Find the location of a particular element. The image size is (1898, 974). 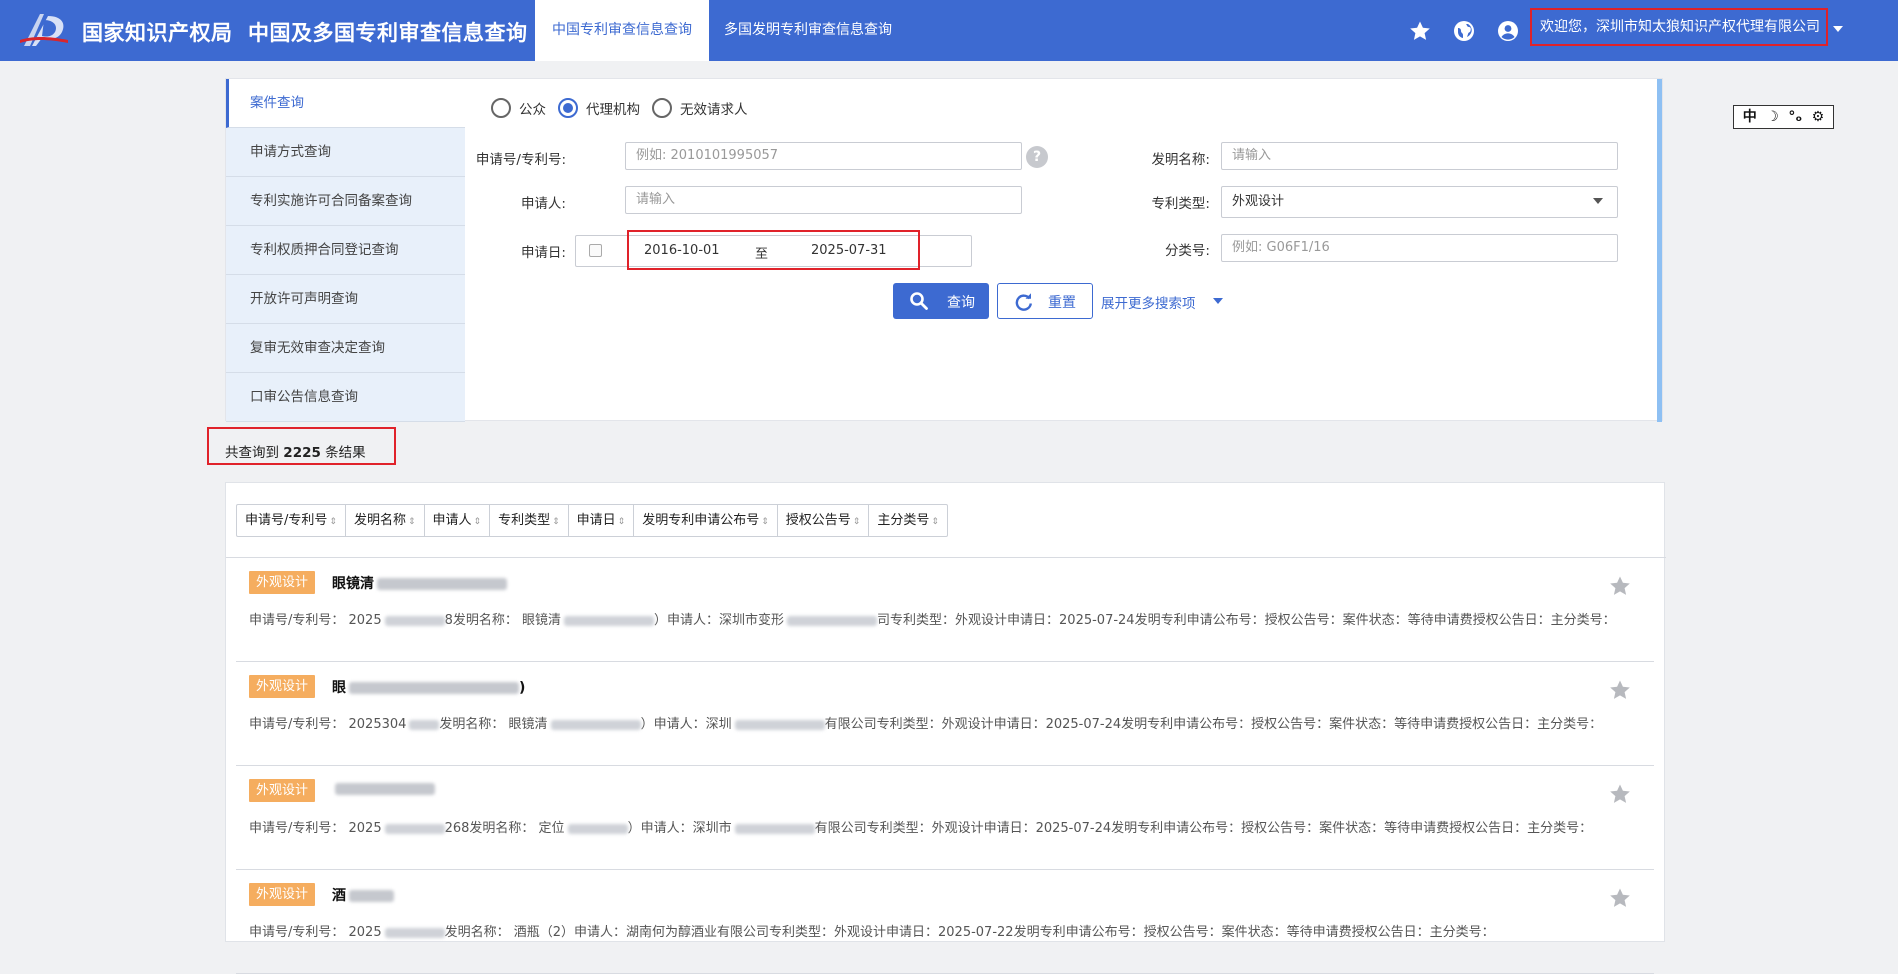

gear-icon: ⚙ is located at coordinates (1818, 117).